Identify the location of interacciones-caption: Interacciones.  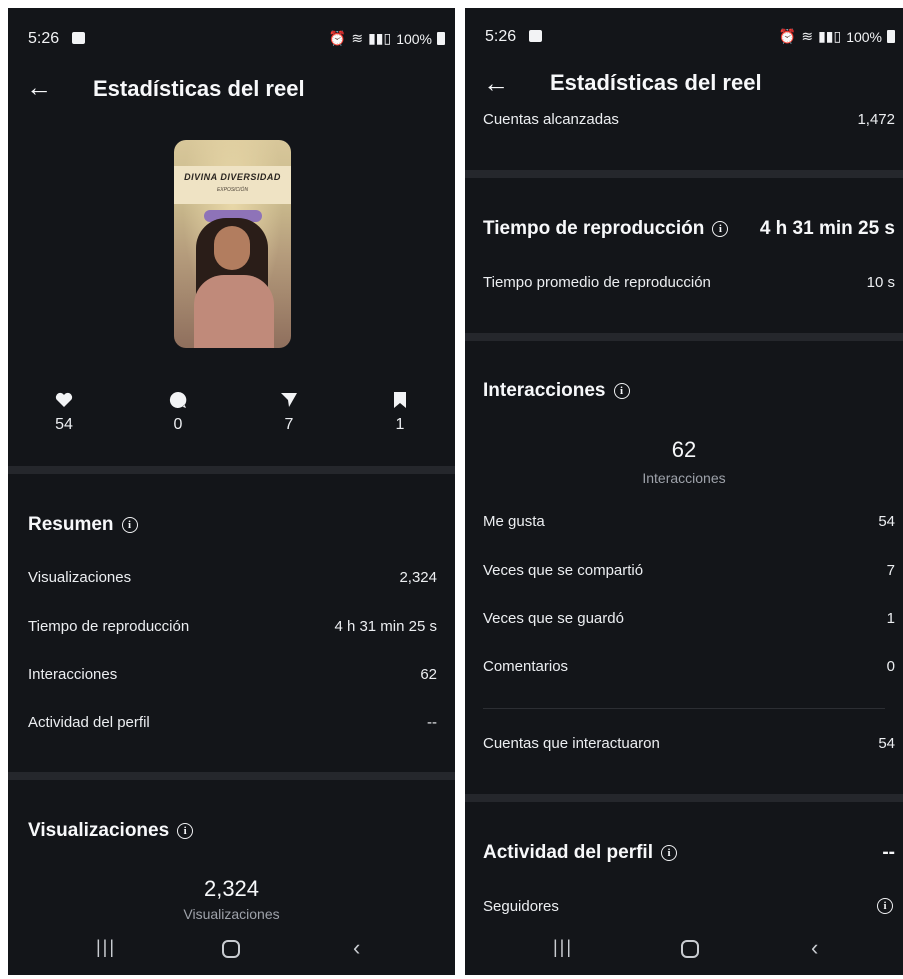
(684, 478).